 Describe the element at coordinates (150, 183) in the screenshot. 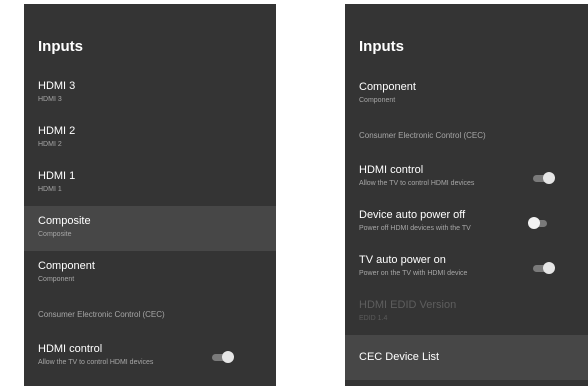

I see `input-item-hdmi1: HDMI 1 HDMI 1` at that location.